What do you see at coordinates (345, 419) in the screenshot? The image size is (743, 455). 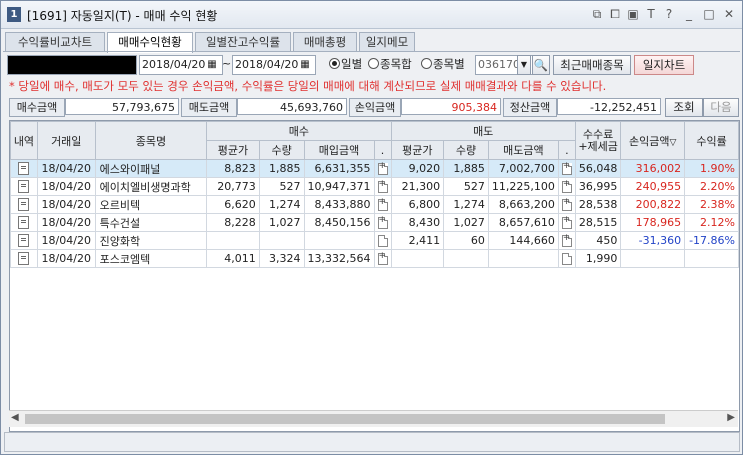 I see `scrollbar-thumb` at bounding box center [345, 419].